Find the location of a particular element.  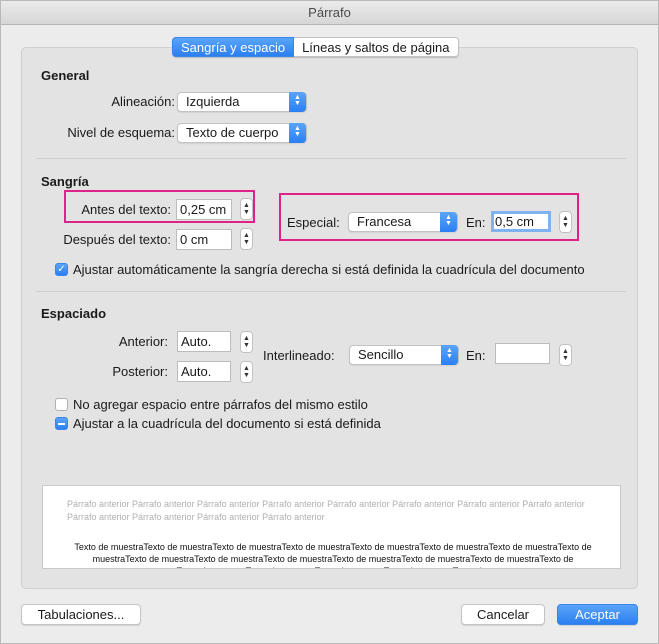

line-spacing-at-field is located at coordinates (522, 353).